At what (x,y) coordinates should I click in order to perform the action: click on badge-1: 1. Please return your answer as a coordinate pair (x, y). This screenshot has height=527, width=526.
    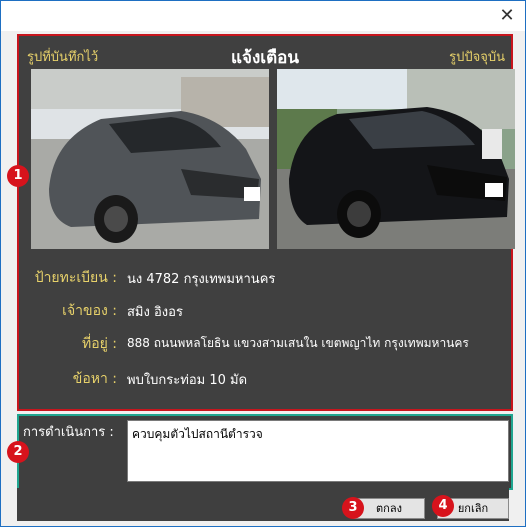
    Looking at the image, I should click on (18, 176).